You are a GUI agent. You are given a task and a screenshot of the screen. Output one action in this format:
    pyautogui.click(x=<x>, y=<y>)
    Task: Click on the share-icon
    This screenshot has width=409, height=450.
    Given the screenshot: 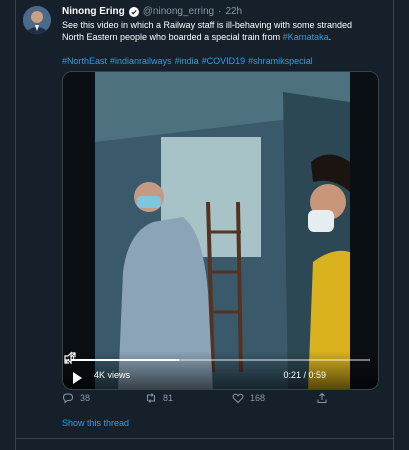 What is the action you would take?
    pyautogui.click(x=322, y=397)
    